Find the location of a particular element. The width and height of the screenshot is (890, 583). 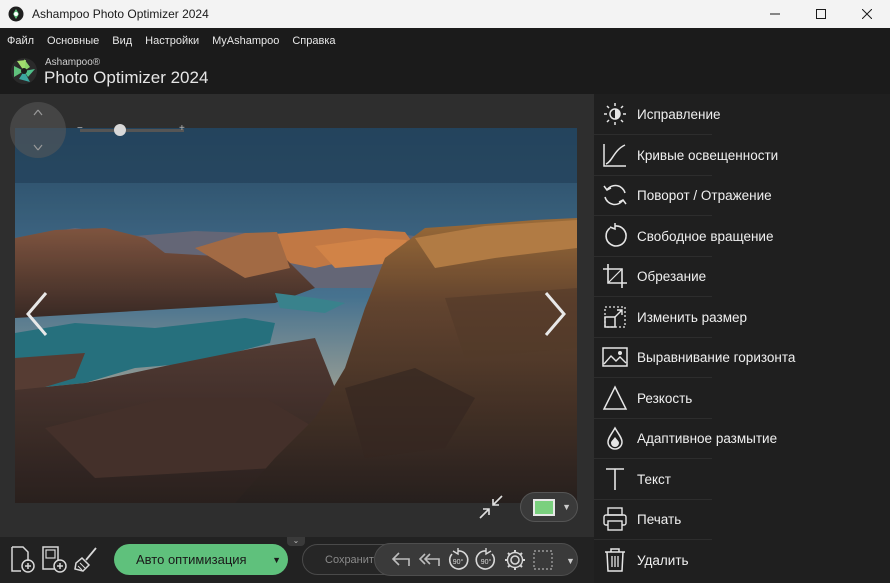

maximize-button is located at coordinates (821, 14).